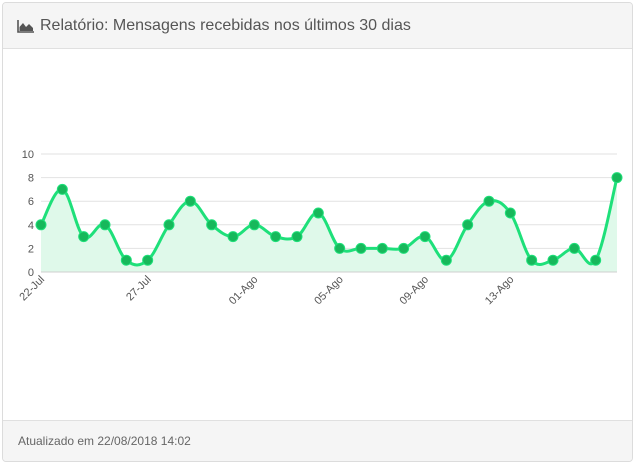 This screenshot has width=635, height=464. I want to click on y-tick-label: 6, so click(31, 202).